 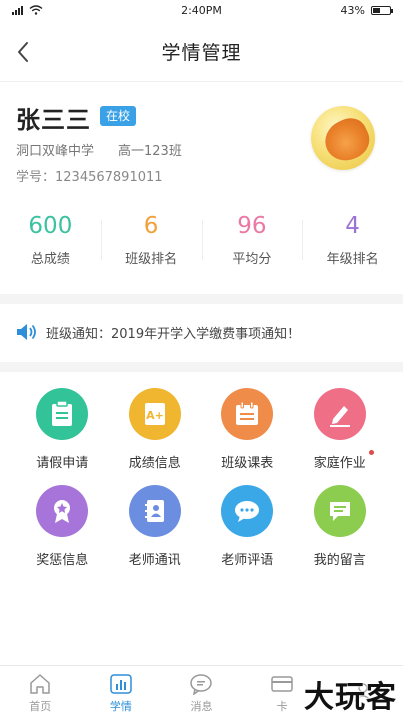 I want to click on battery-percent: 43%, so click(x=352, y=10).